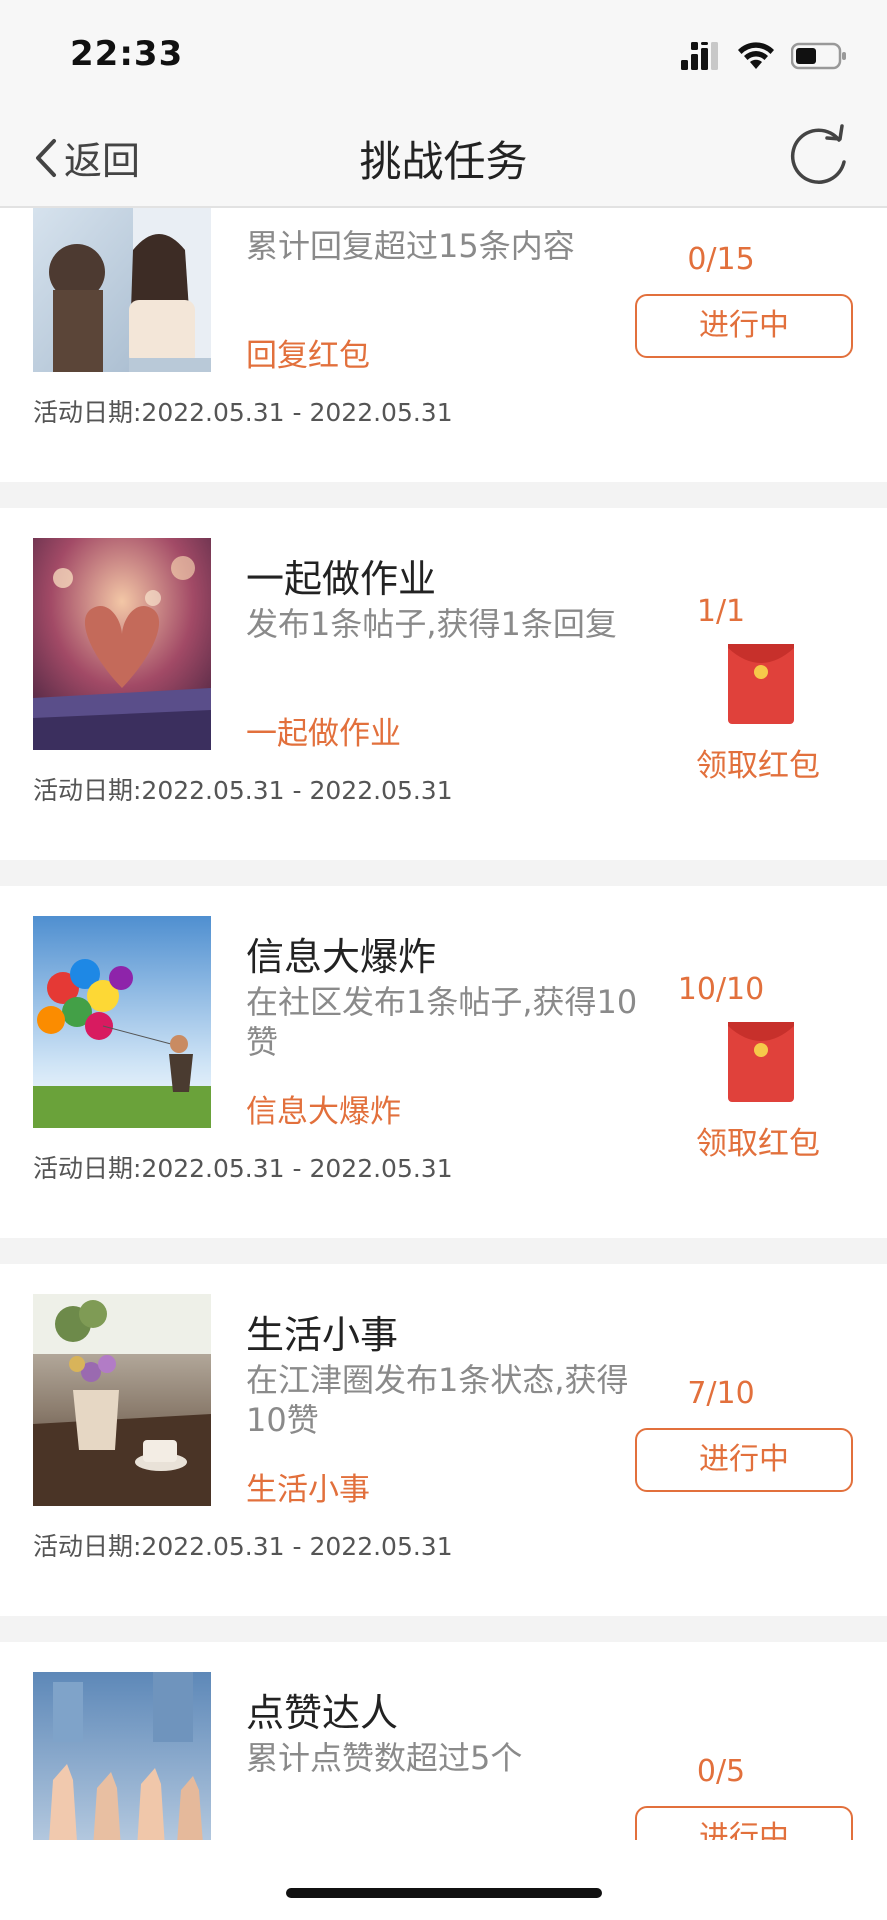 The height and width of the screenshot is (1920, 887). Describe the element at coordinates (410, 246) in the screenshot. I see `task-desc: 累计回复超过15条内容` at that location.